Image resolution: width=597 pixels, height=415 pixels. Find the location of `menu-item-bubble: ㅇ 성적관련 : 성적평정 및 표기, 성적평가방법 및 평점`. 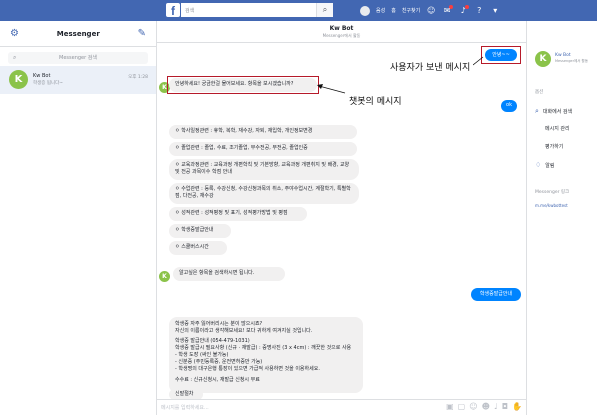

menu-item-bubble: ㅇ 성적관련 : 성적평정 및 표기, 성적평가방법 및 평점 is located at coordinates (238, 214).